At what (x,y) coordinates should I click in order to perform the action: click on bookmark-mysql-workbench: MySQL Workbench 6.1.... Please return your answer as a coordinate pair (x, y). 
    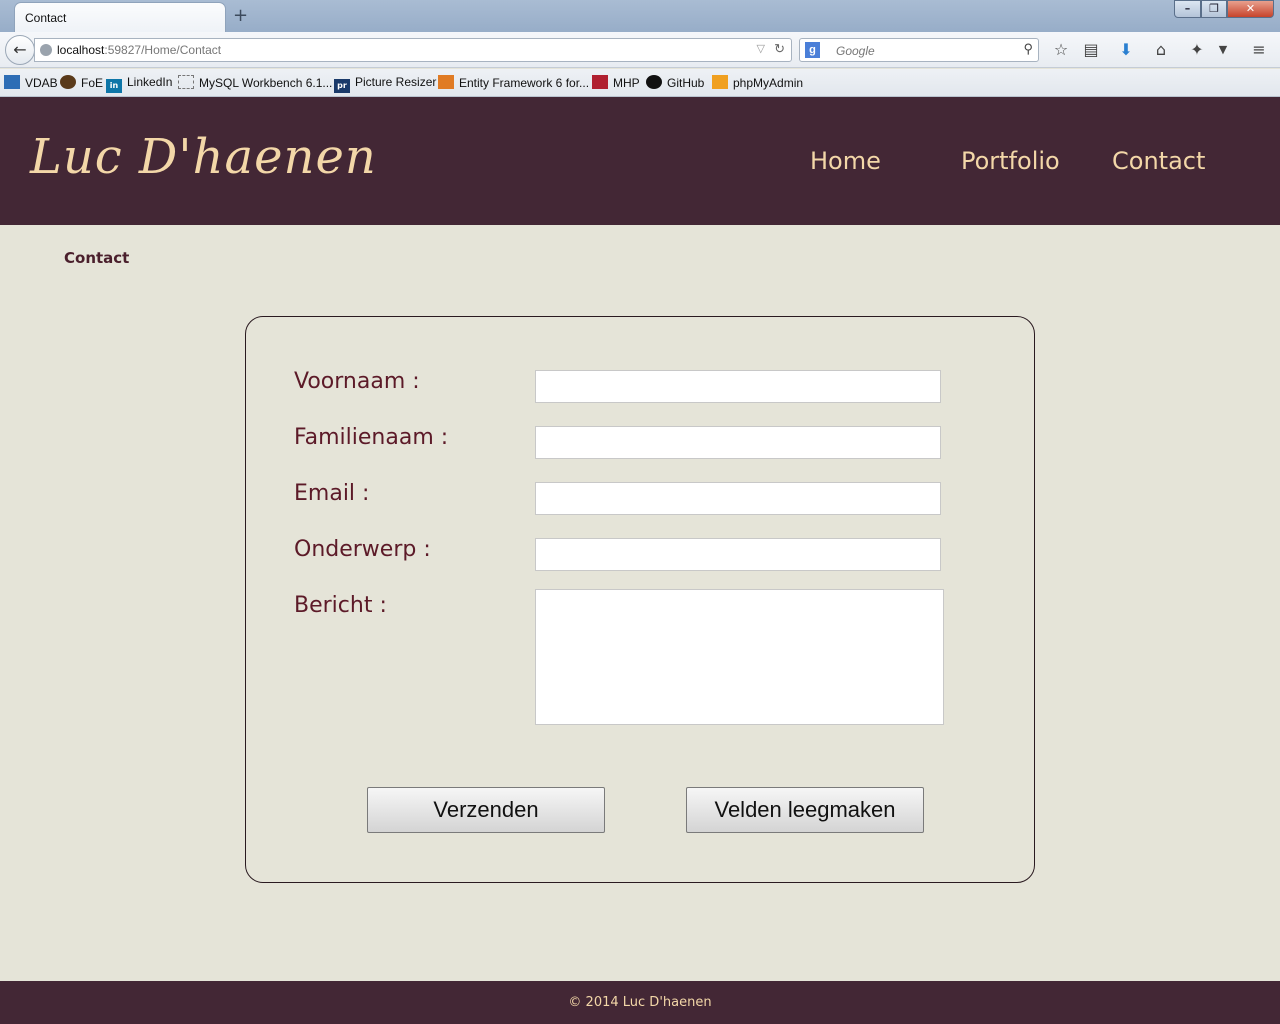
    Looking at the image, I should click on (255, 82).